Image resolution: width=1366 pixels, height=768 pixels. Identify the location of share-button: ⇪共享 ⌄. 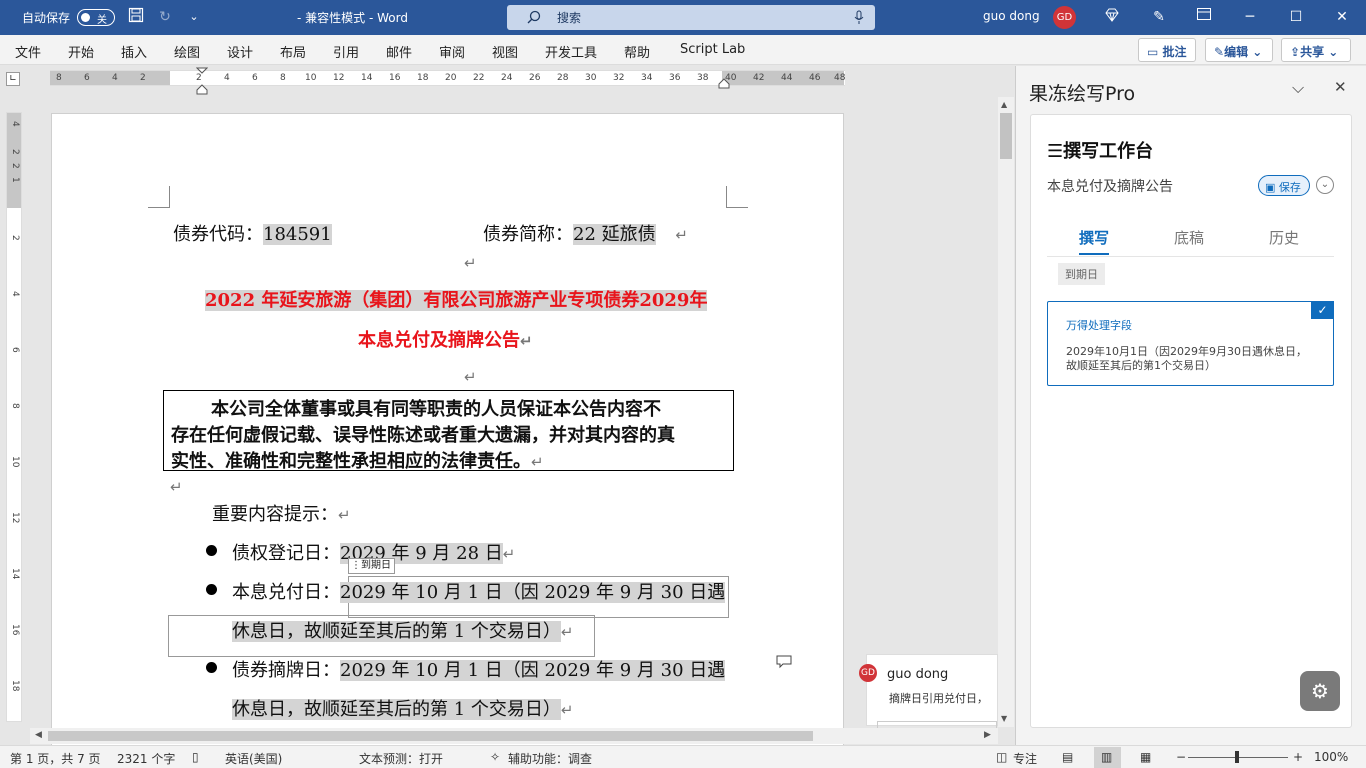
(1316, 50).